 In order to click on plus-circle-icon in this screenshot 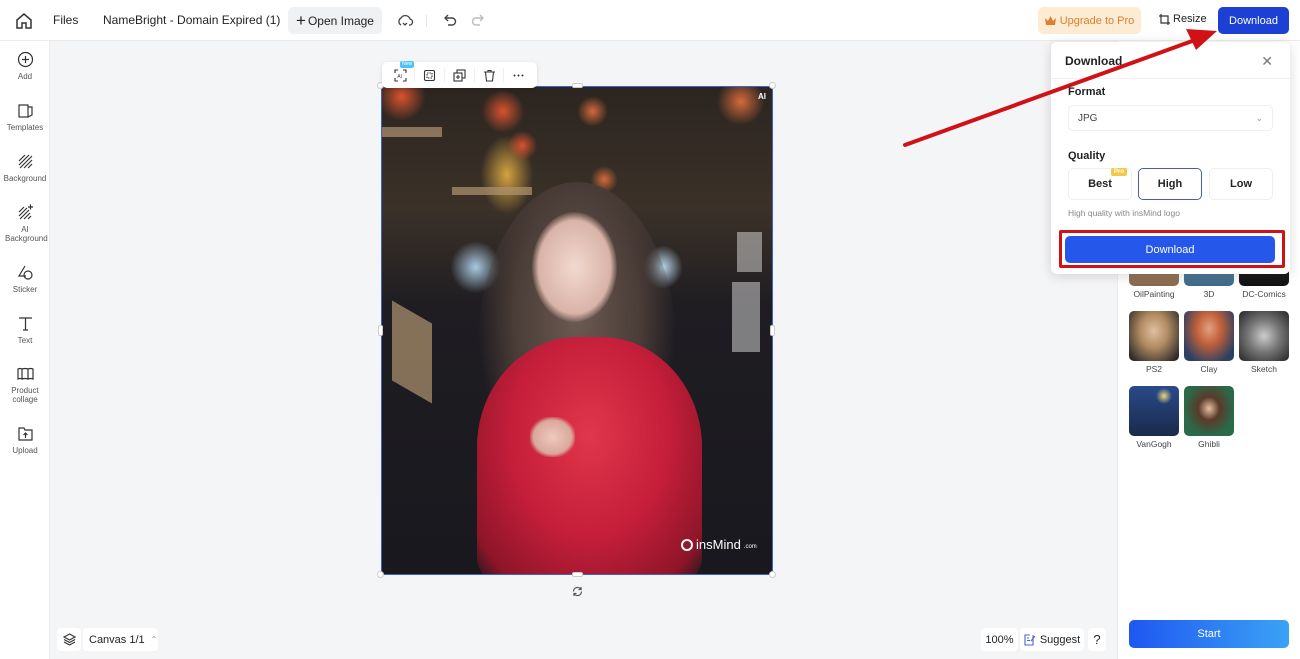, I will do `click(25, 59)`.